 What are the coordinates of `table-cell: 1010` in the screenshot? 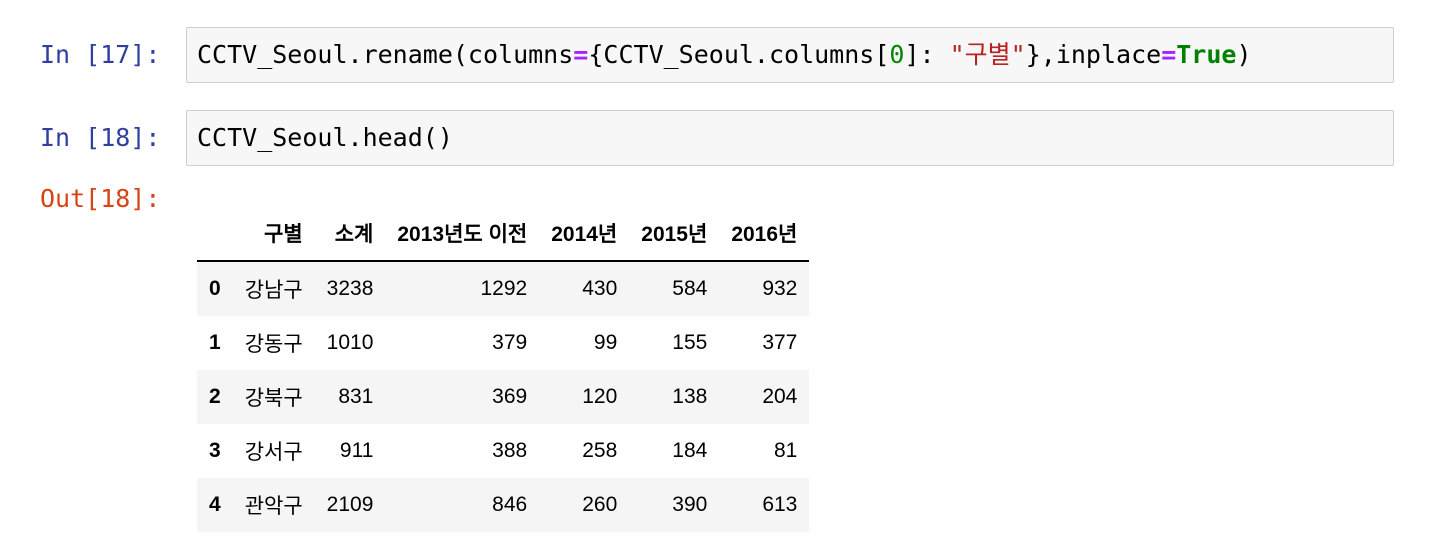 It's located at (350, 342).